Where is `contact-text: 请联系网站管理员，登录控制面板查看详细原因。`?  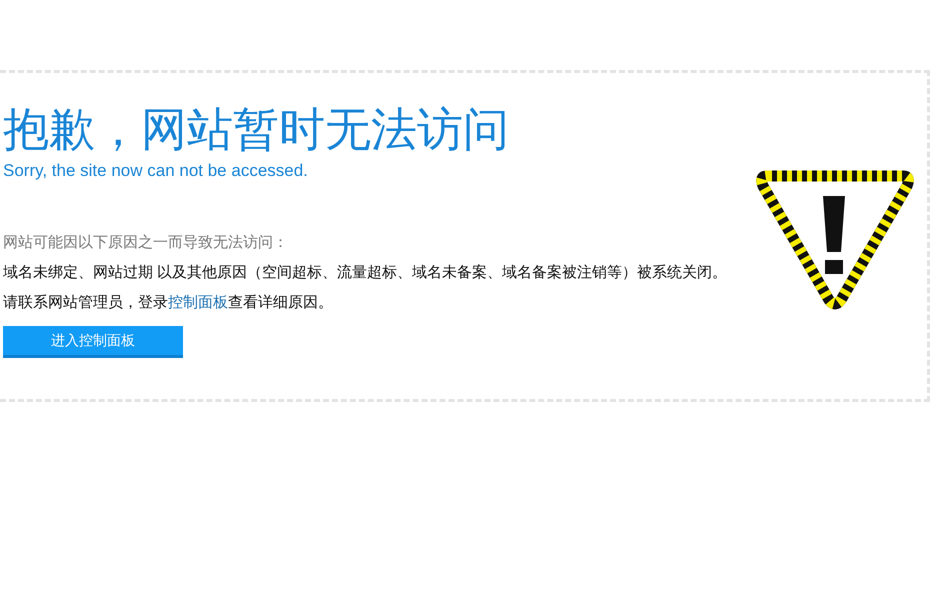
contact-text: 请联系网站管理员，登录控制面板查看详细原因。 is located at coordinates (168, 302).